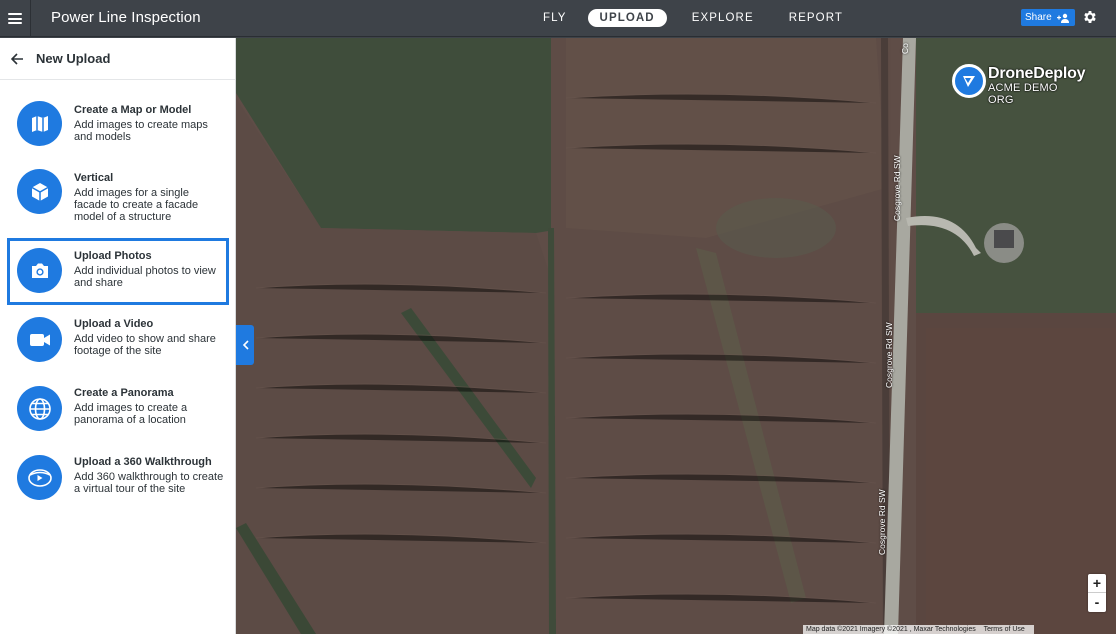 The height and width of the screenshot is (634, 1116). Describe the element at coordinates (1090, 17) in the screenshot. I see `gear-icon` at that location.